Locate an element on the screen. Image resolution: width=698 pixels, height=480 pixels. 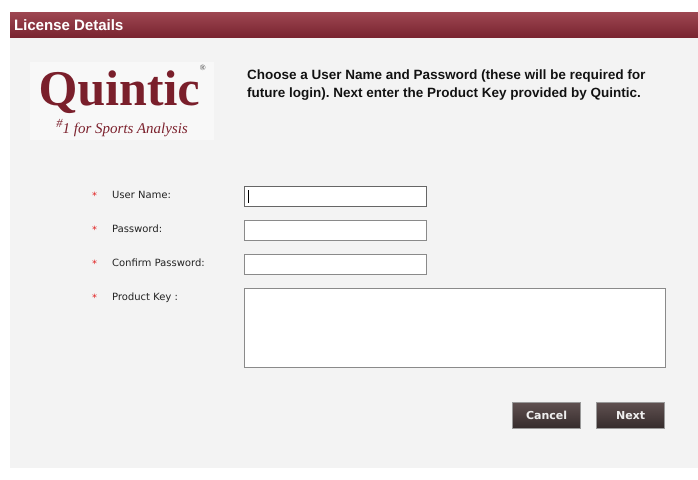
field-label: Confirm Password: is located at coordinates (159, 263).